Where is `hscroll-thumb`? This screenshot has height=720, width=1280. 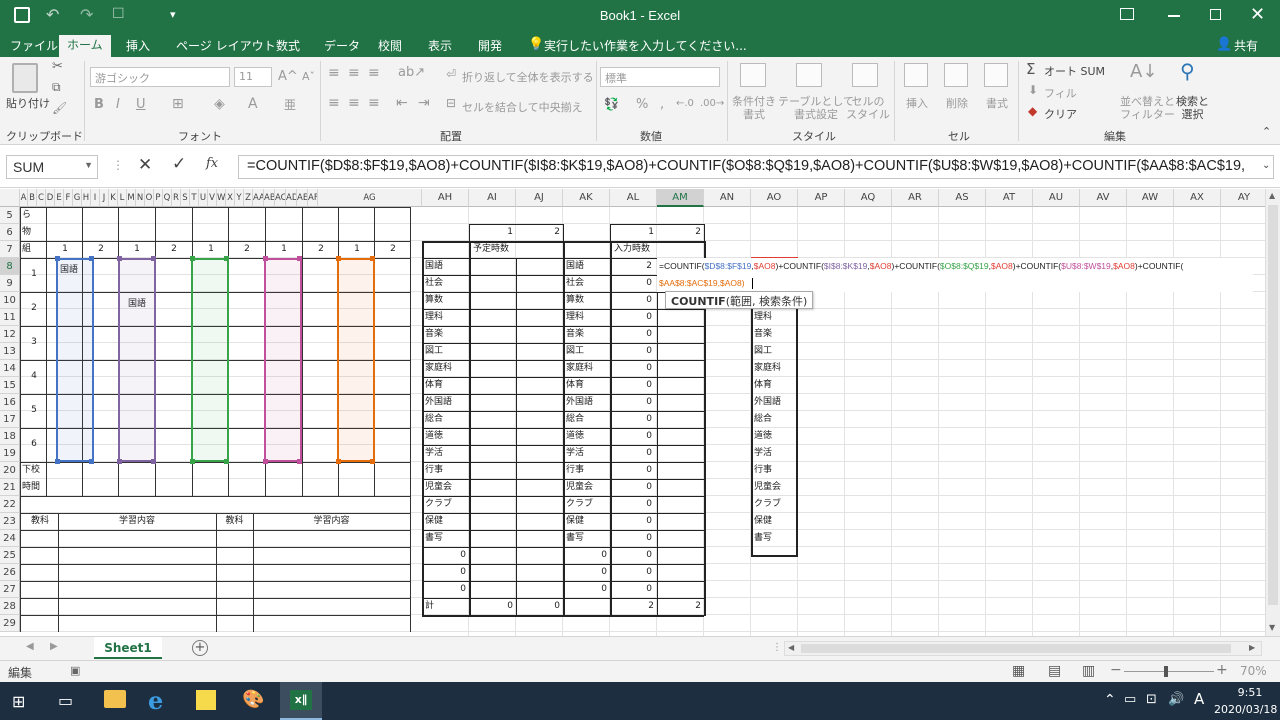 hscroll-thumb is located at coordinates (1016, 648).